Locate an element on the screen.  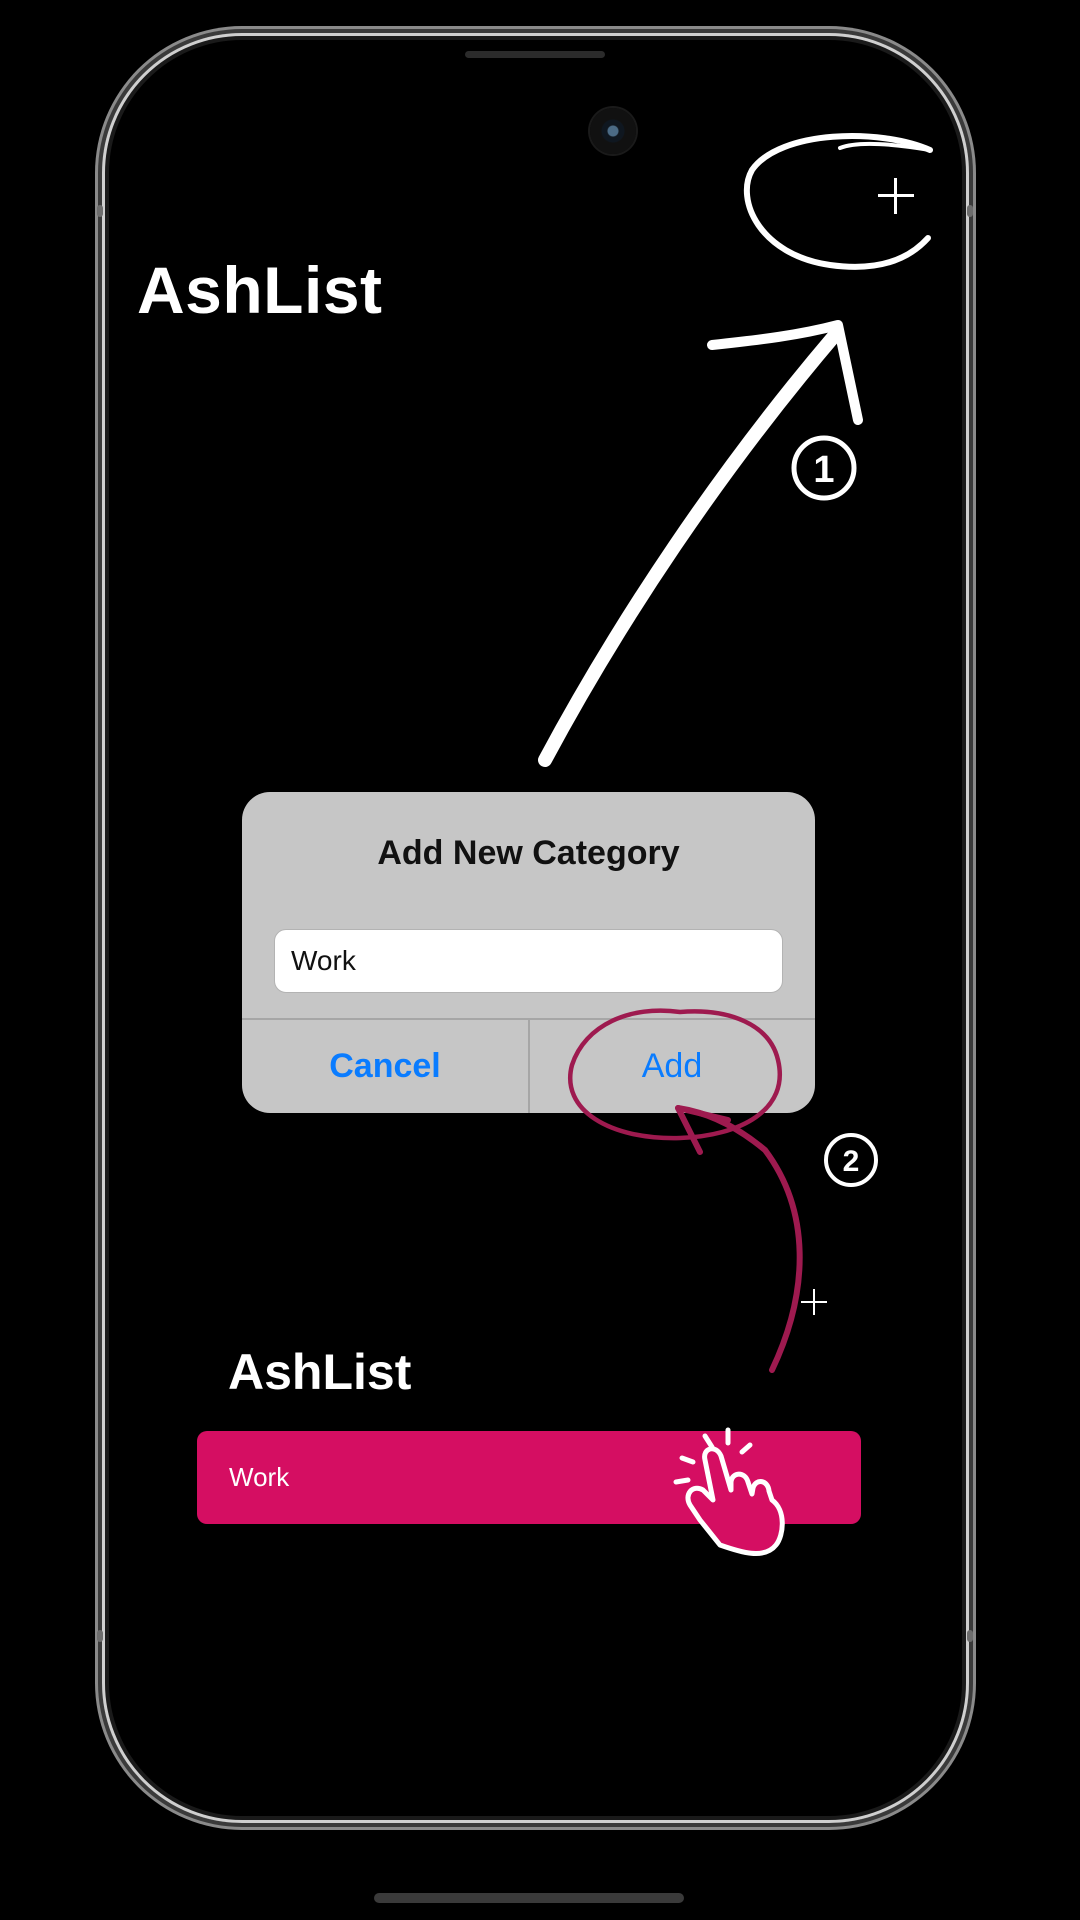
add-button: Add is located at coordinates (672, 1066).